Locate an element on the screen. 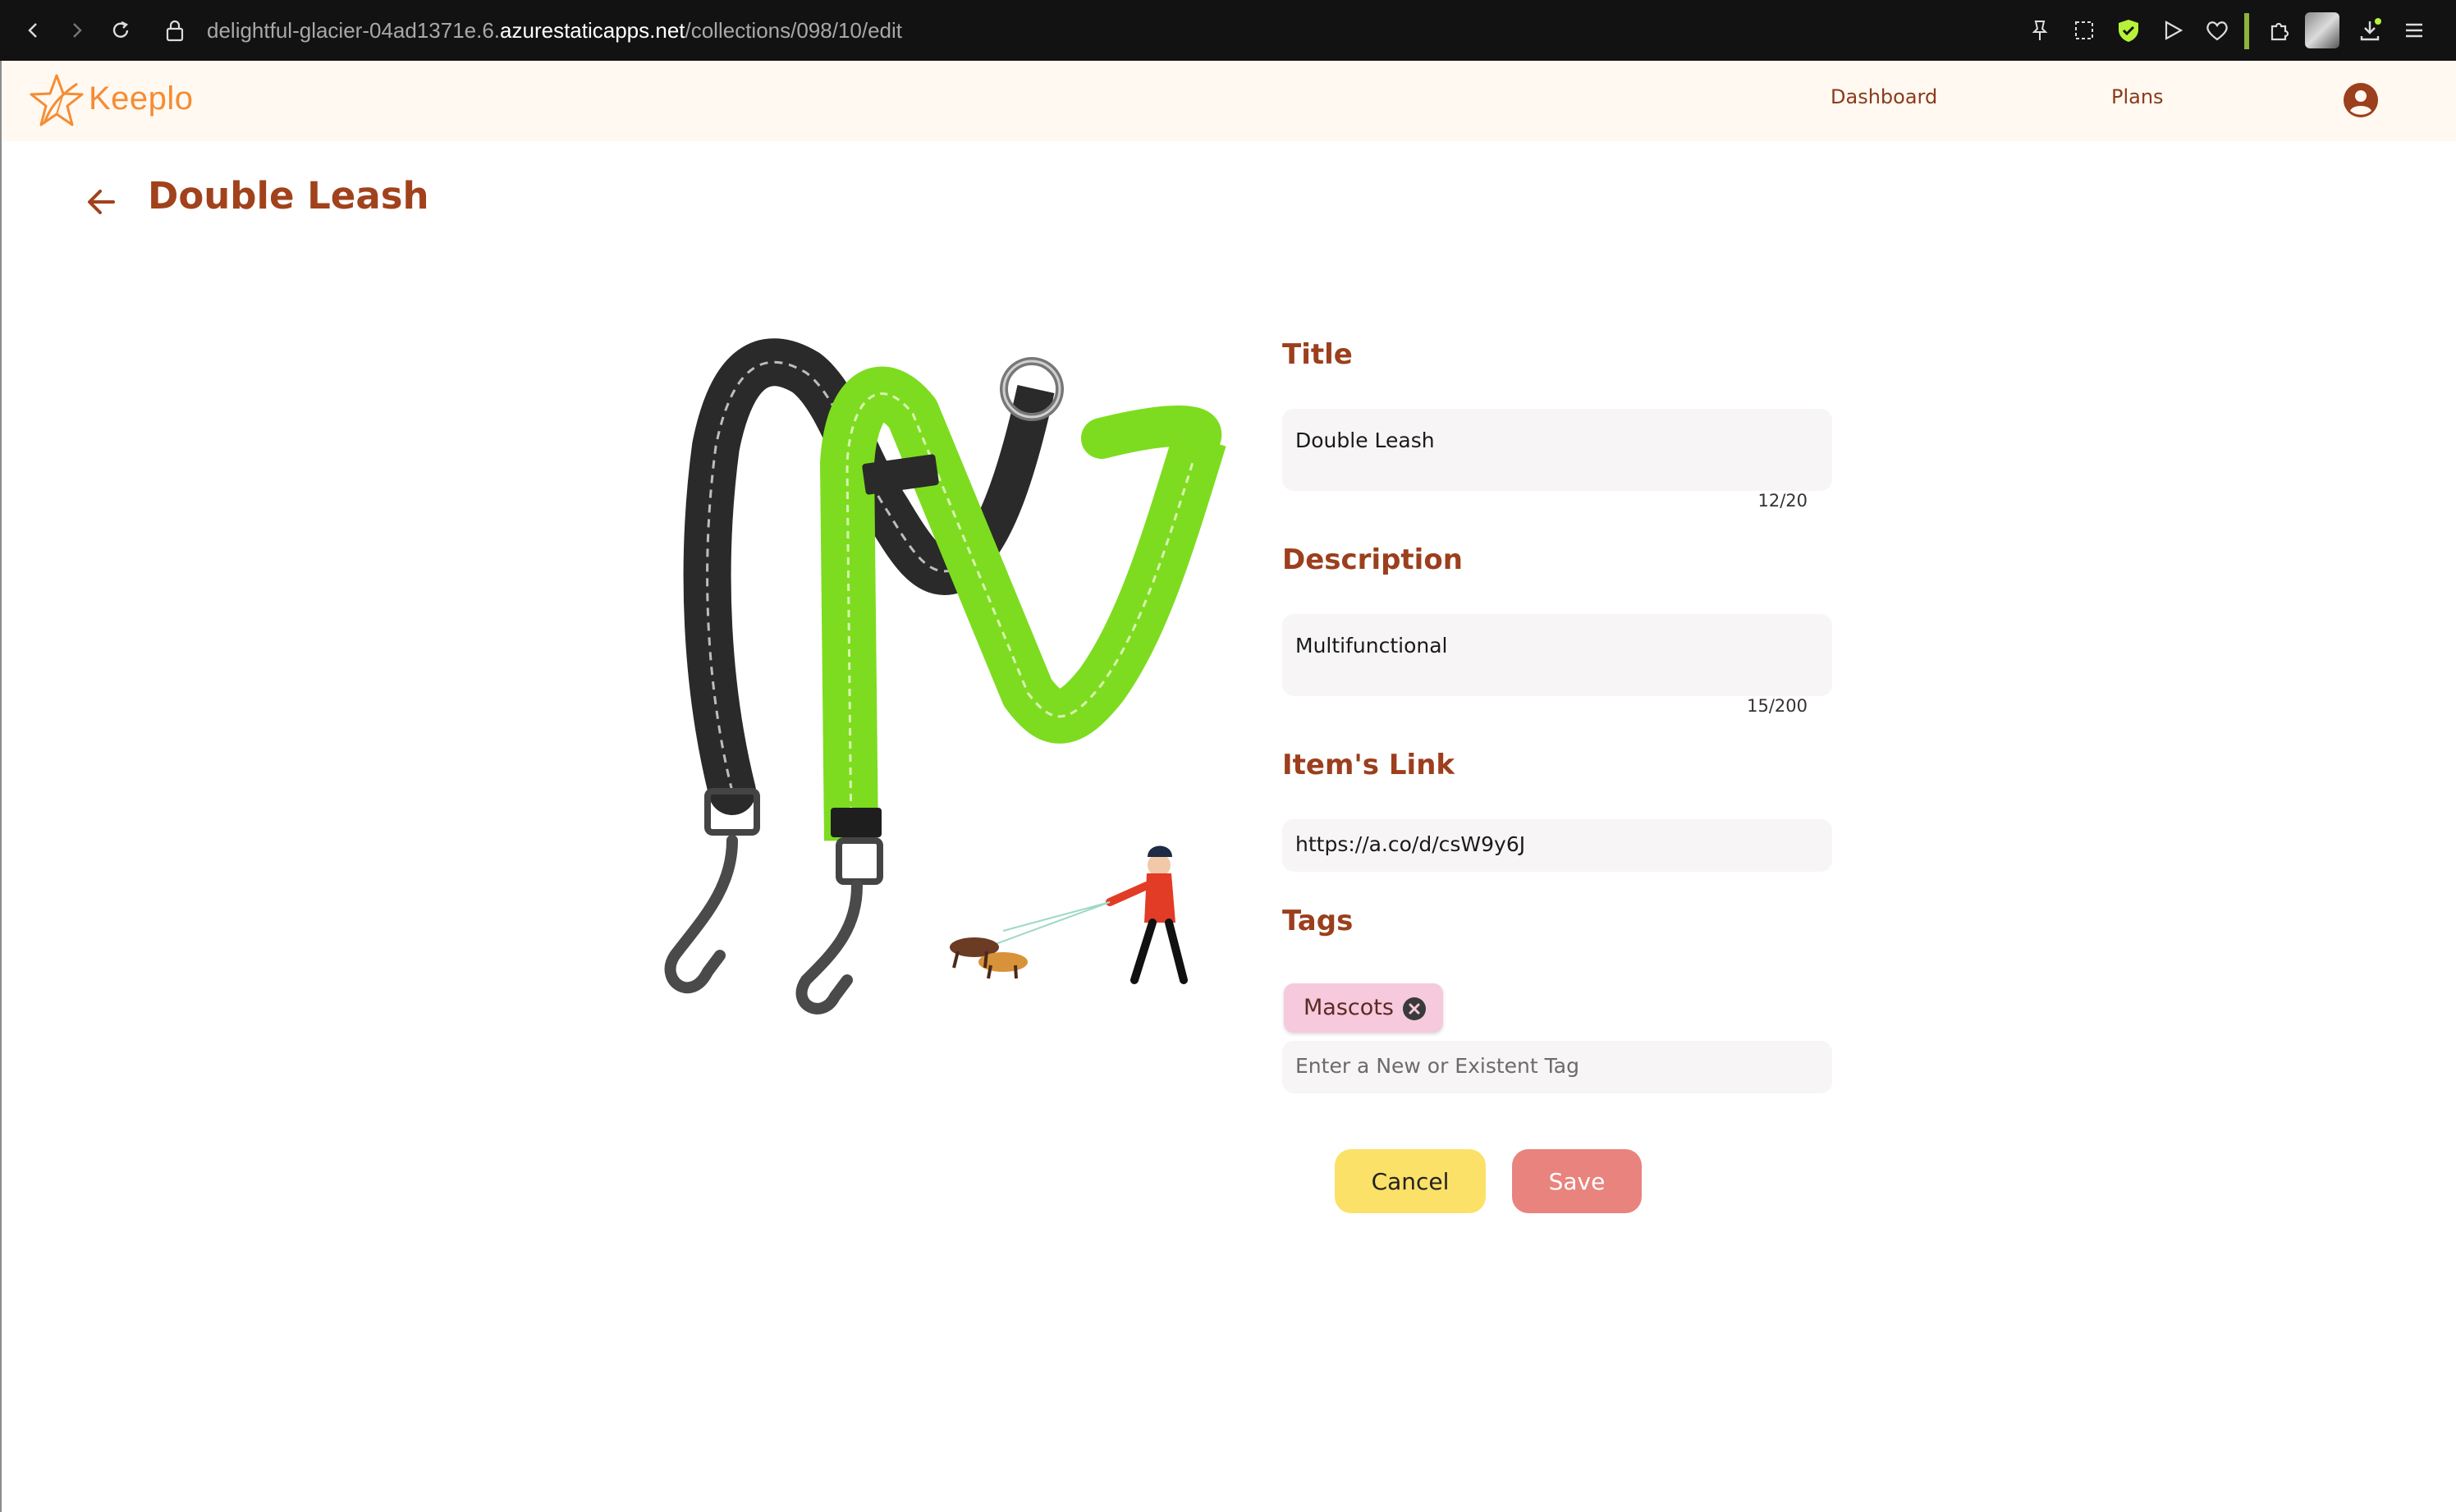 The height and width of the screenshot is (1512, 2456). description-char-counter: 15/200 is located at coordinates (1778, 706).